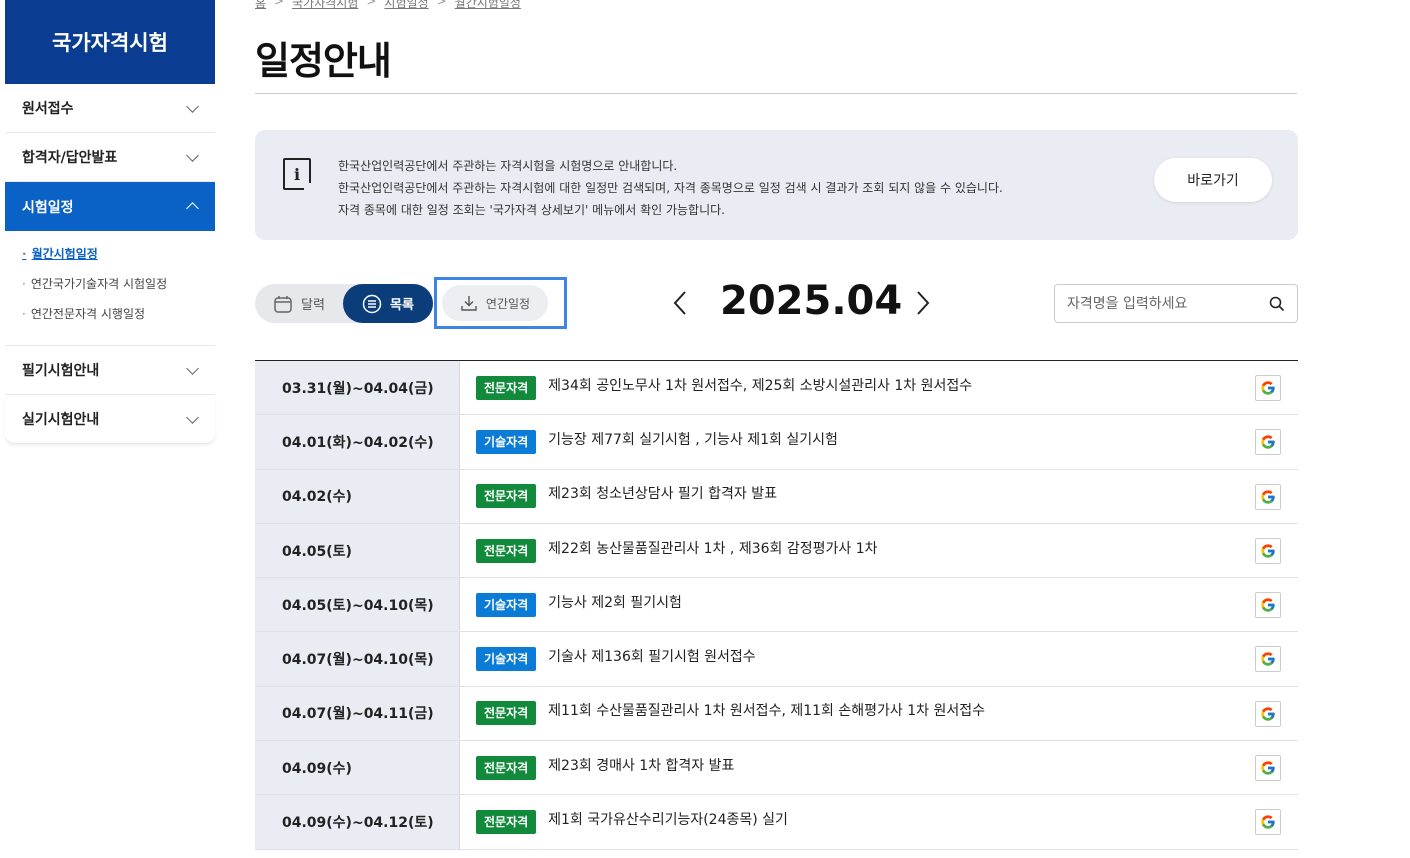 The height and width of the screenshot is (858, 1410). Describe the element at coordinates (325, 5) in the screenshot. I see `breadcrumb-national-exam: 국가자격시험` at that location.